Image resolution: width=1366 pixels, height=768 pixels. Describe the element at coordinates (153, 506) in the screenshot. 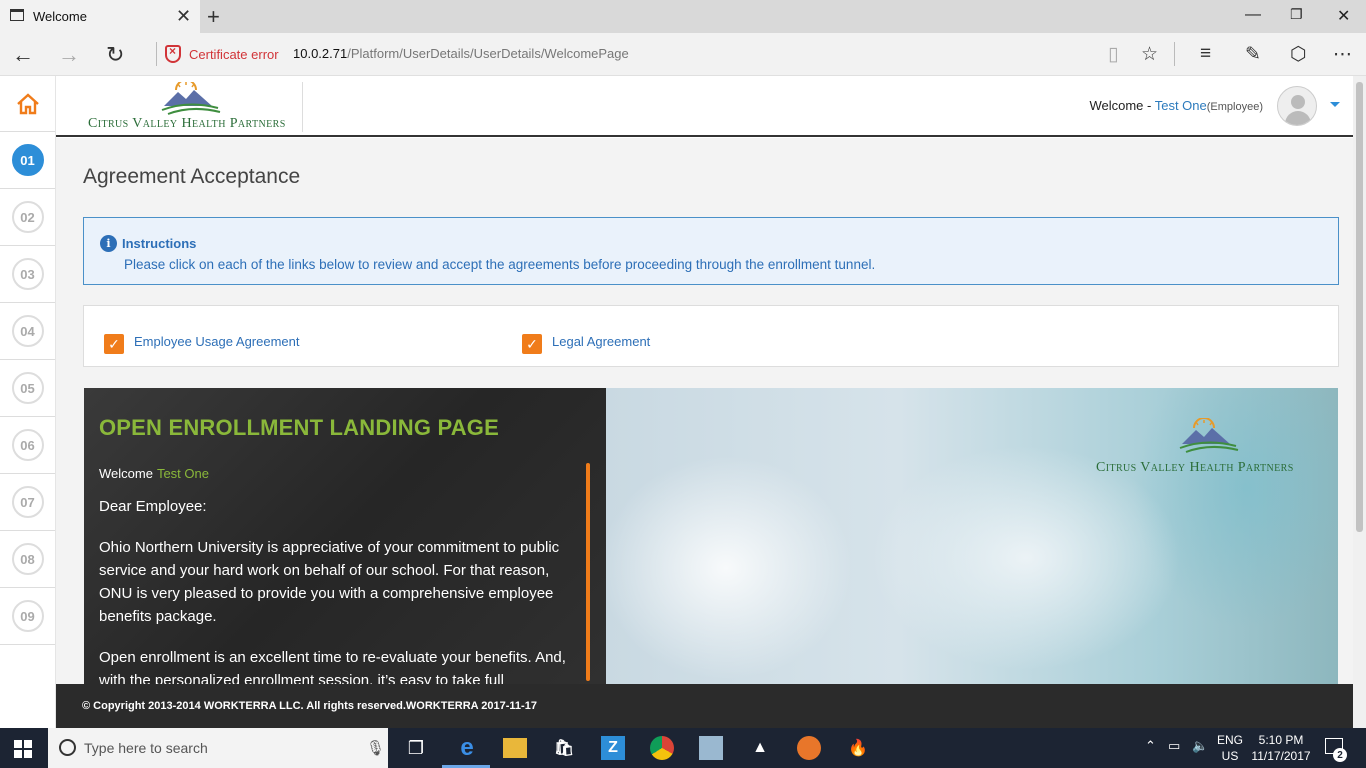

I see `landing-greeting: Dear Employee:` at that location.